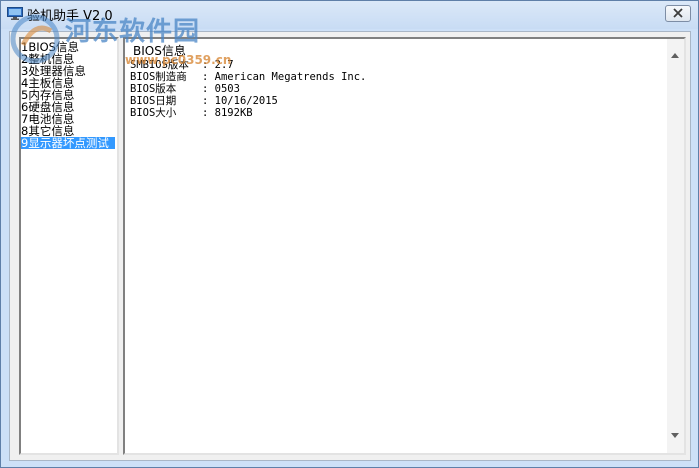  What do you see at coordinates (675, 246) in the screenshot?
I see `vertical-scrollbar` at bounding box center [675, 246].